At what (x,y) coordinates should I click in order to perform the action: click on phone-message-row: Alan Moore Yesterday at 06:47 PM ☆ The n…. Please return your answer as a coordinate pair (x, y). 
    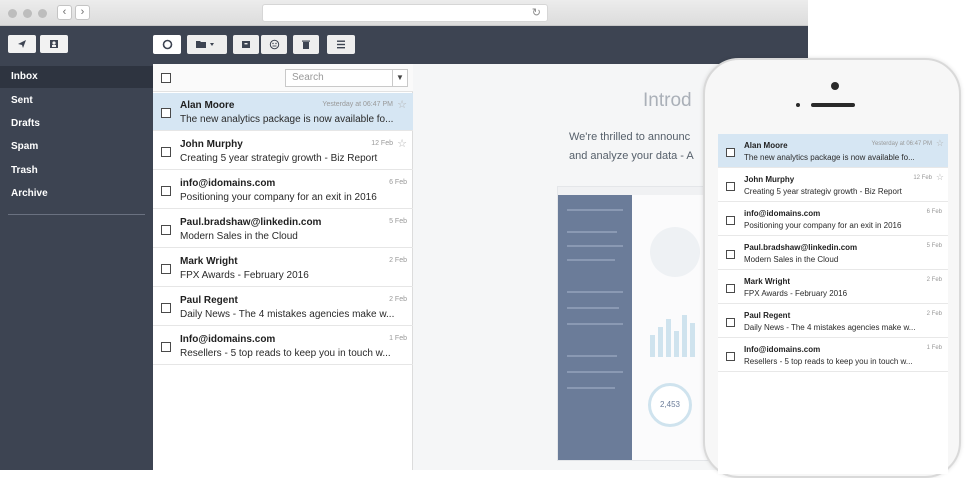
    Looking at the image, I should click on (833, 151).